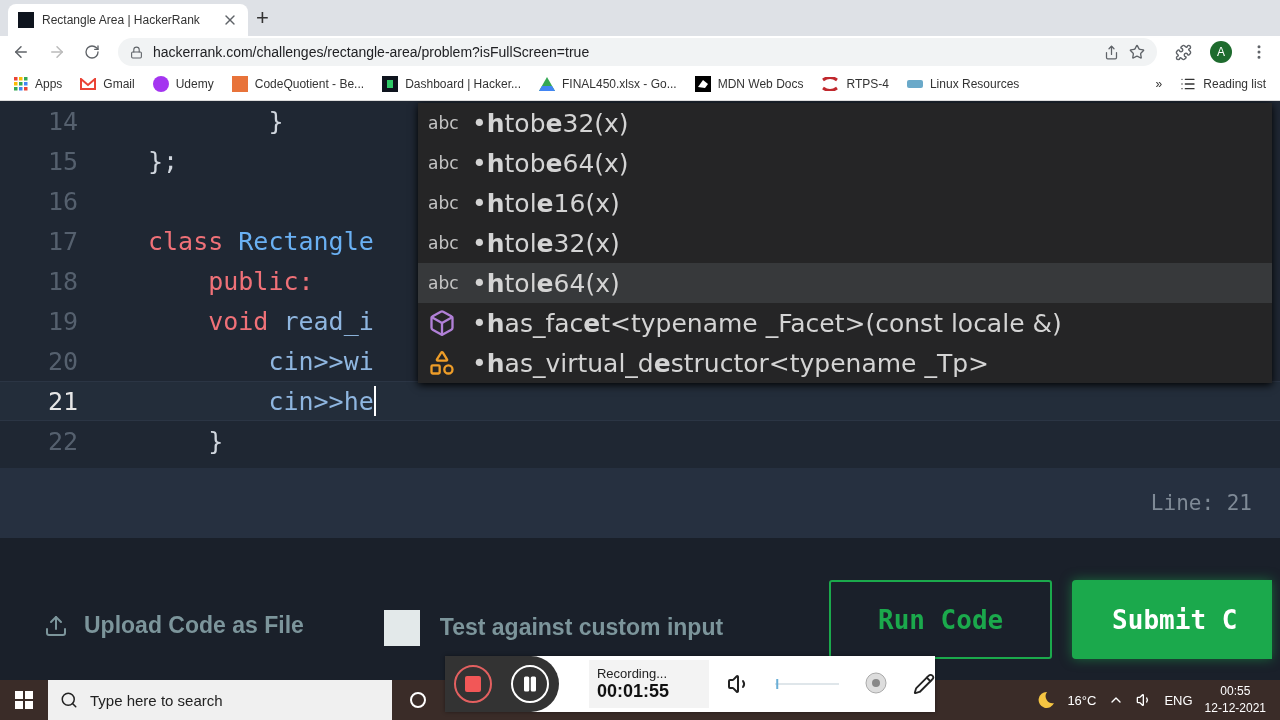 The height and width of the screenshot is (720, 1280). Describe the element at coordinates (845, 163) in the screenshot. I see `suggestion-item: abc •htobe64(x)` at that location.